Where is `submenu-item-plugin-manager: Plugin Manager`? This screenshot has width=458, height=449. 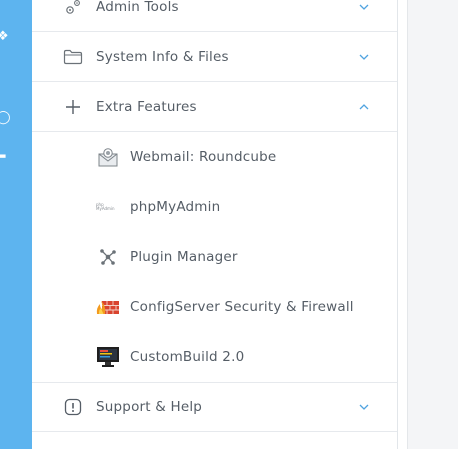 submenu-item-plugin-manager: Plugin Manager is located at coordinates (214, 257).